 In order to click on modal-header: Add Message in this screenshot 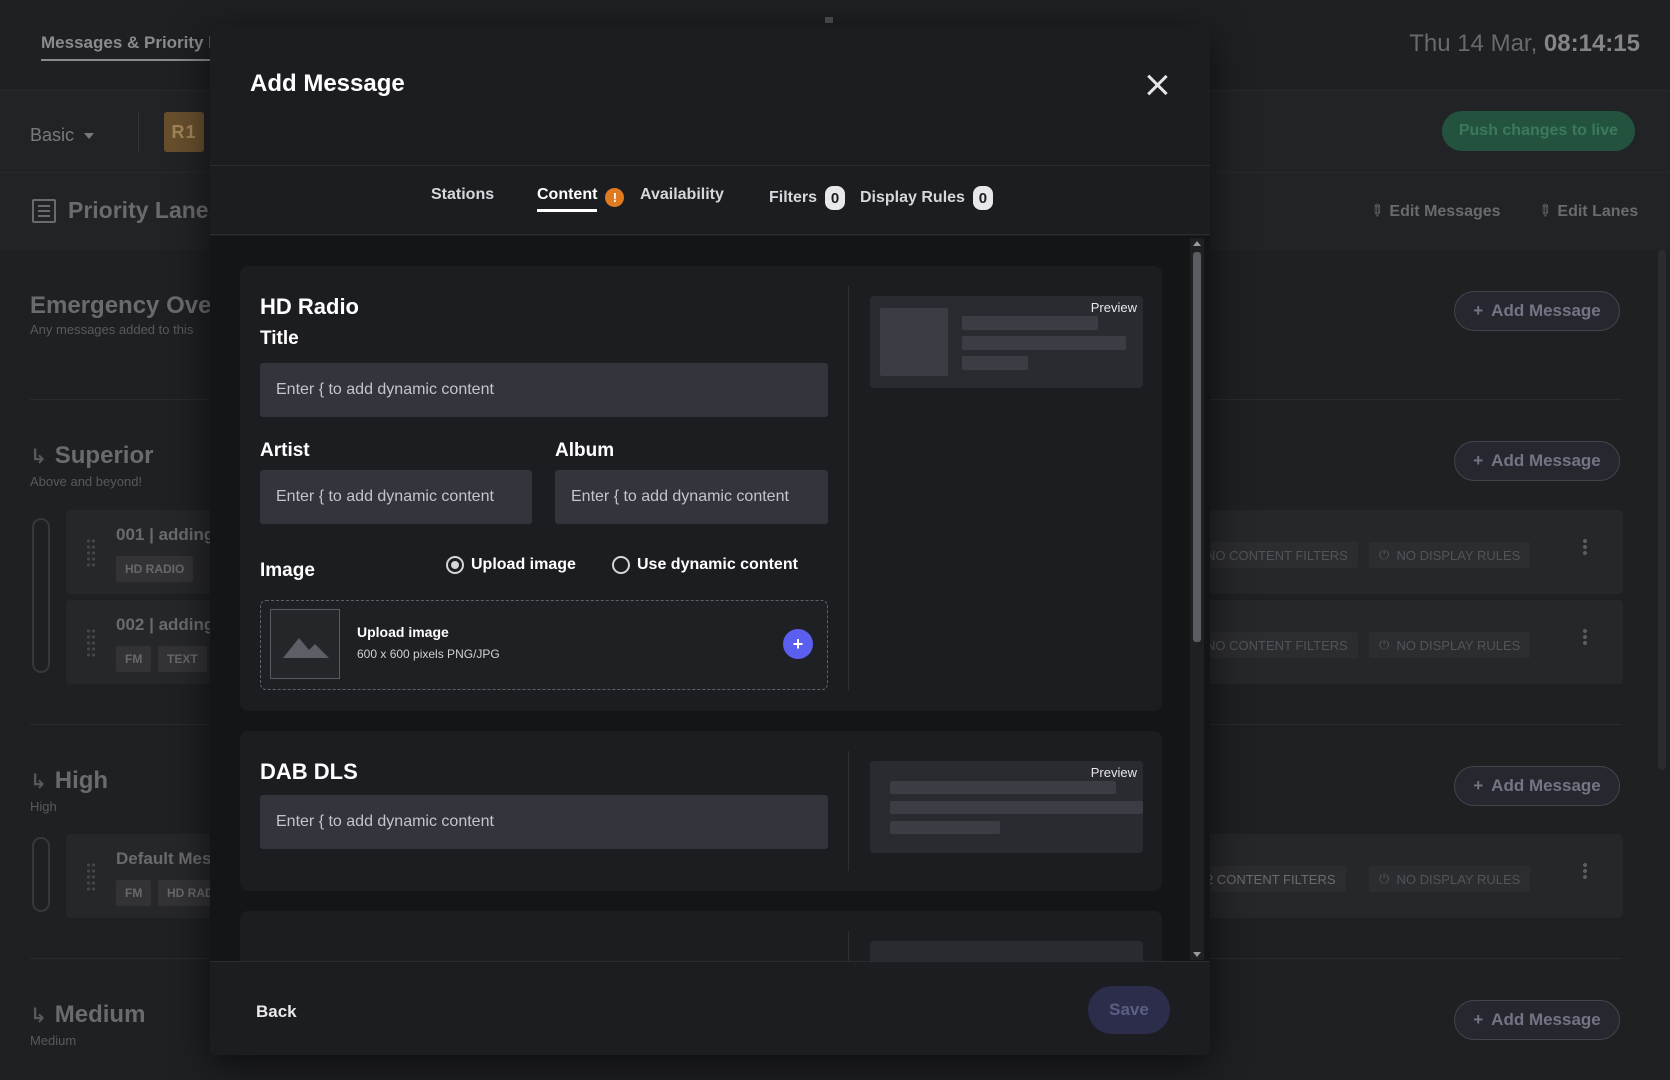, I will do `click(710, 95)`.